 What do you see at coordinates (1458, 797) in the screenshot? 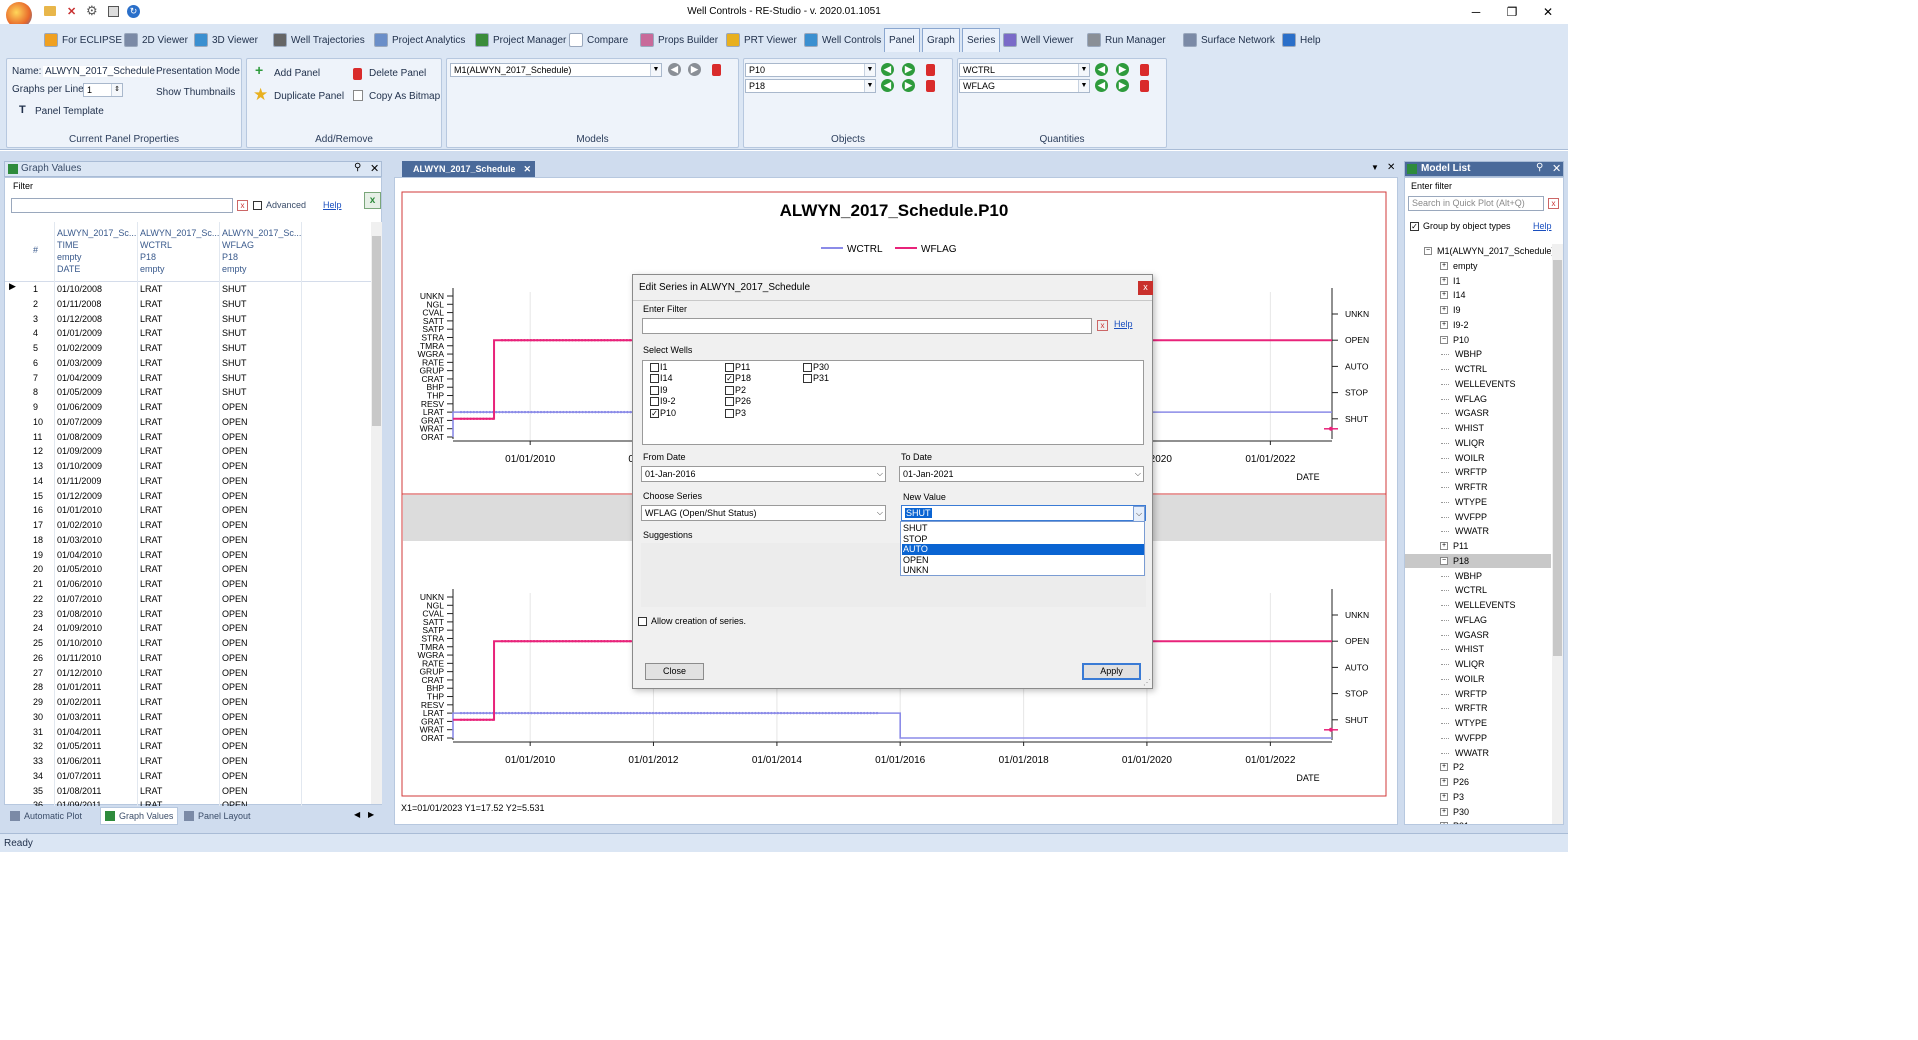
I see `tree-node: P3` at bounding box center [1458, 797].